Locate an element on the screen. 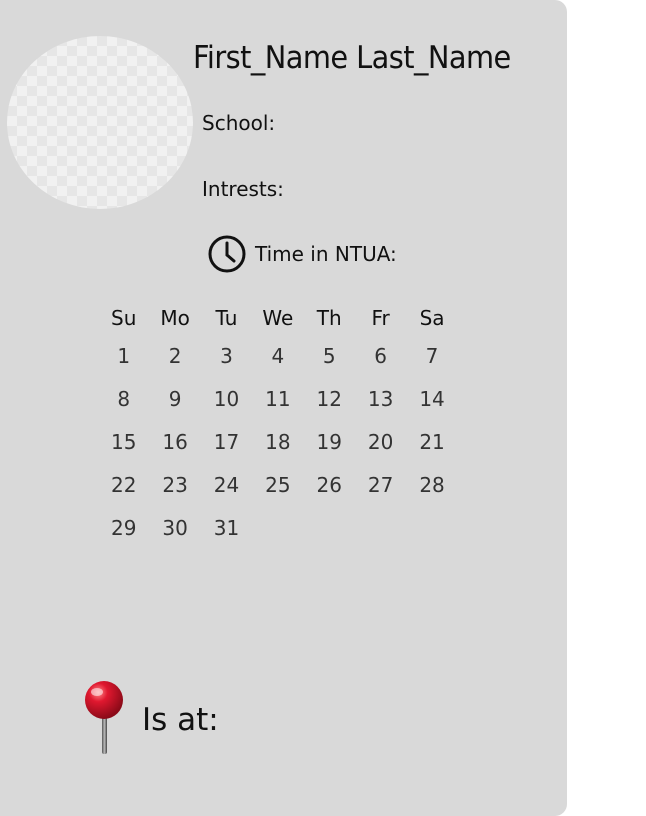 The width and height of the screenshot is (646, 816). weekday-label: Mo is located at coordinates (175, 318).